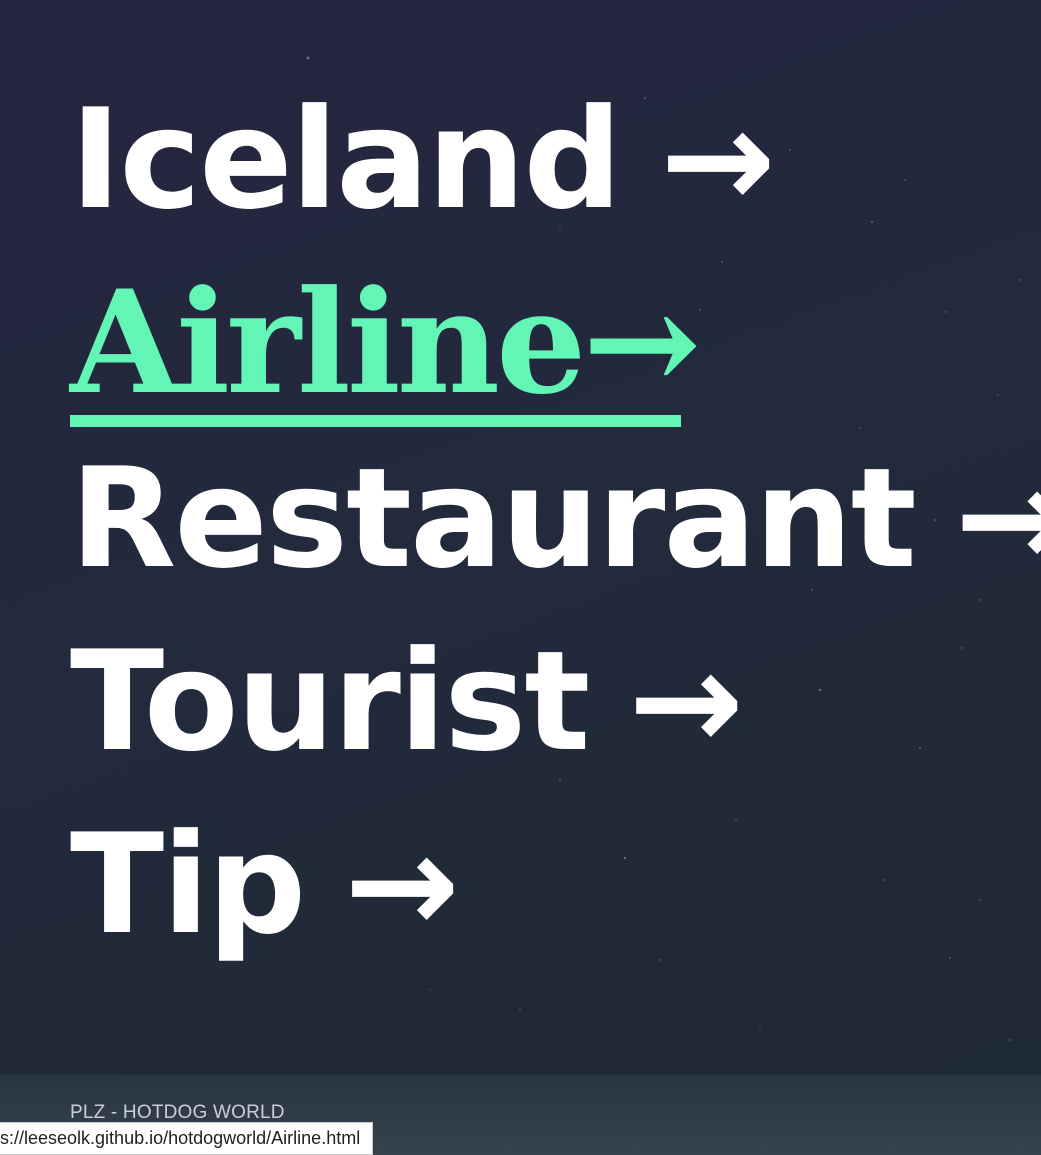 This screenshot has width=1041, height=1155. What do you see at coordinates (330, 701) in the screenshot?
I see `nav-link-label: Tourist` at bounding box center [330, 701].